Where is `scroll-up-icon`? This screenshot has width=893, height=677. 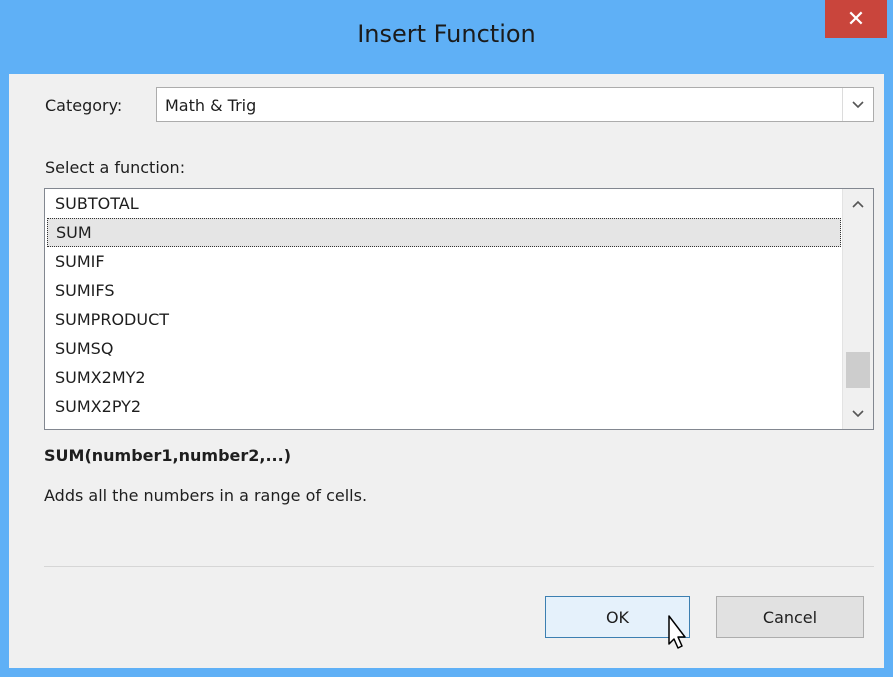
scroll-up-icon is located at coordinates (858, 204).